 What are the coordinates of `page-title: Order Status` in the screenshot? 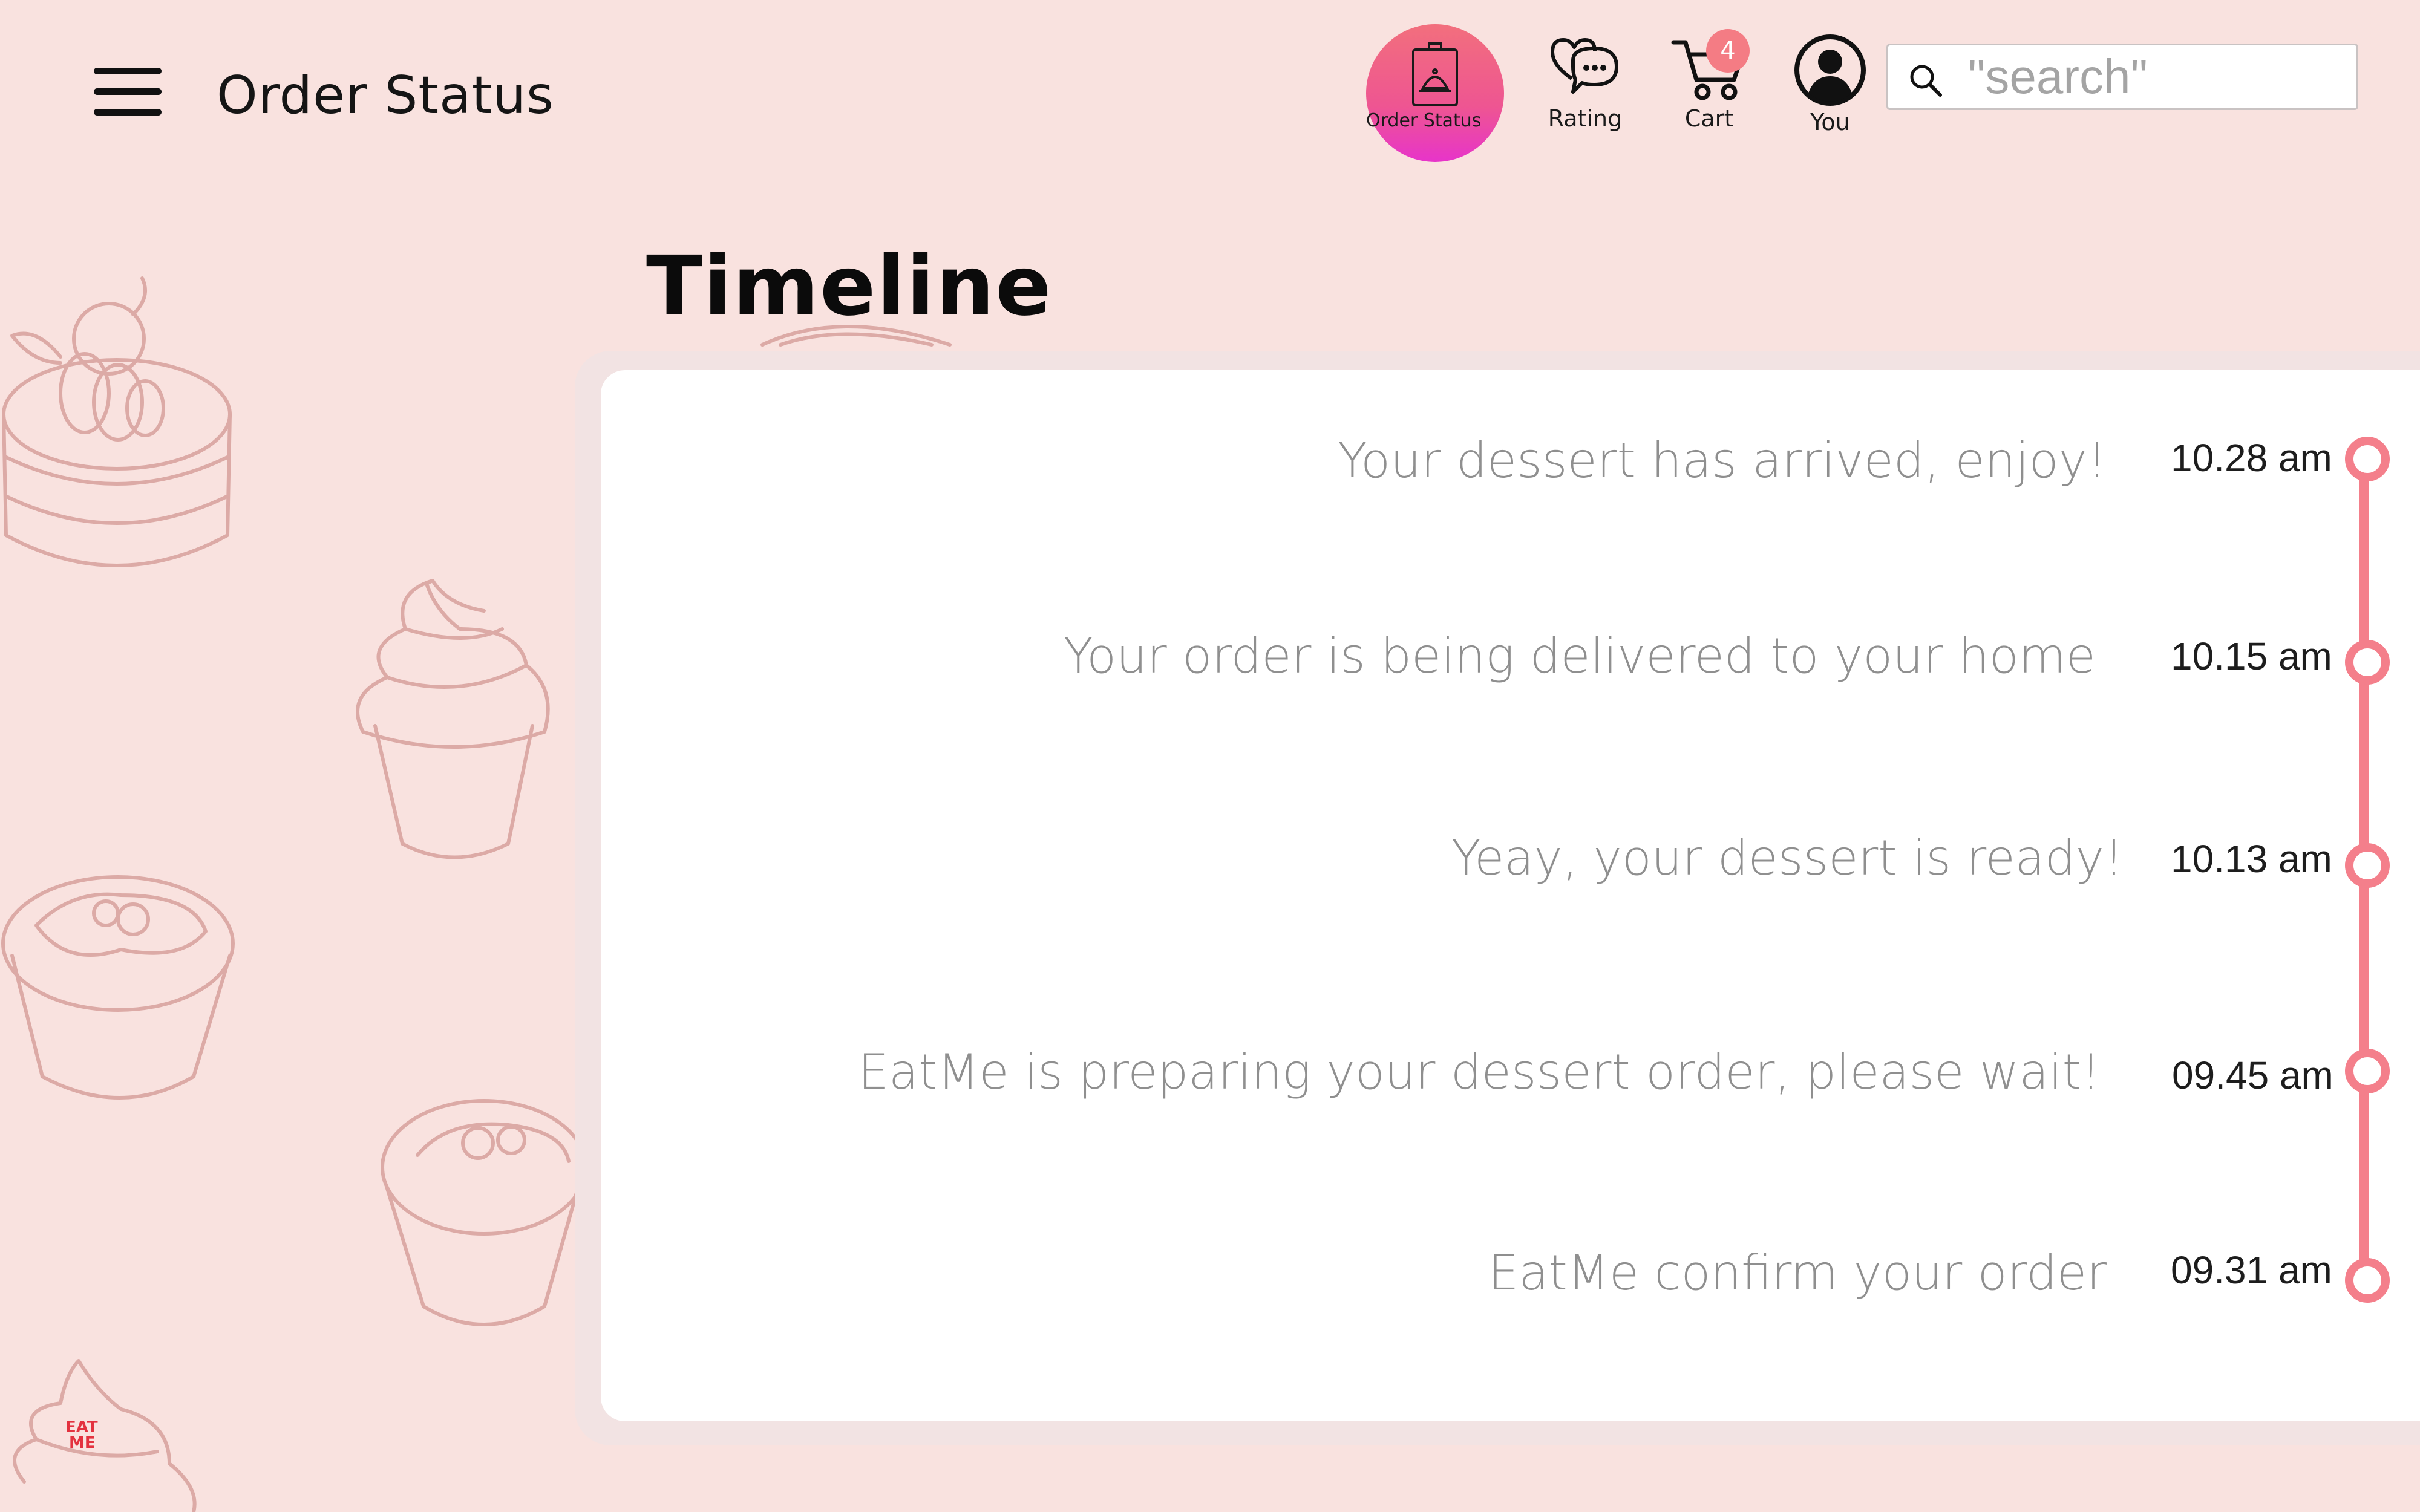 It's located at (385, 96).